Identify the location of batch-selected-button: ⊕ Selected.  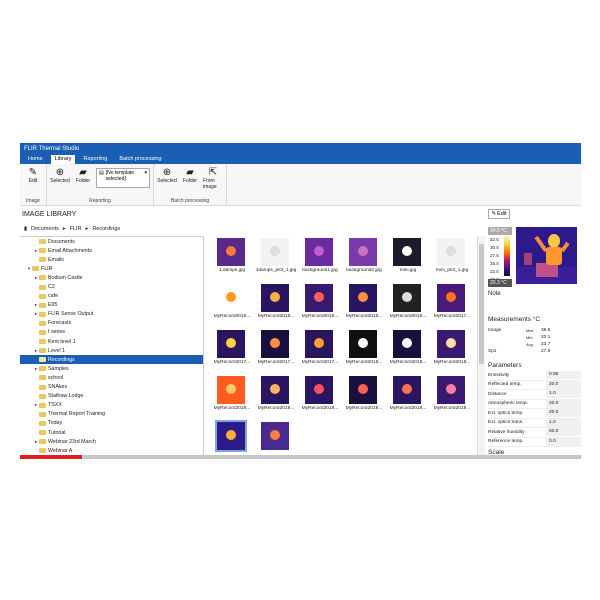
(167, 182).